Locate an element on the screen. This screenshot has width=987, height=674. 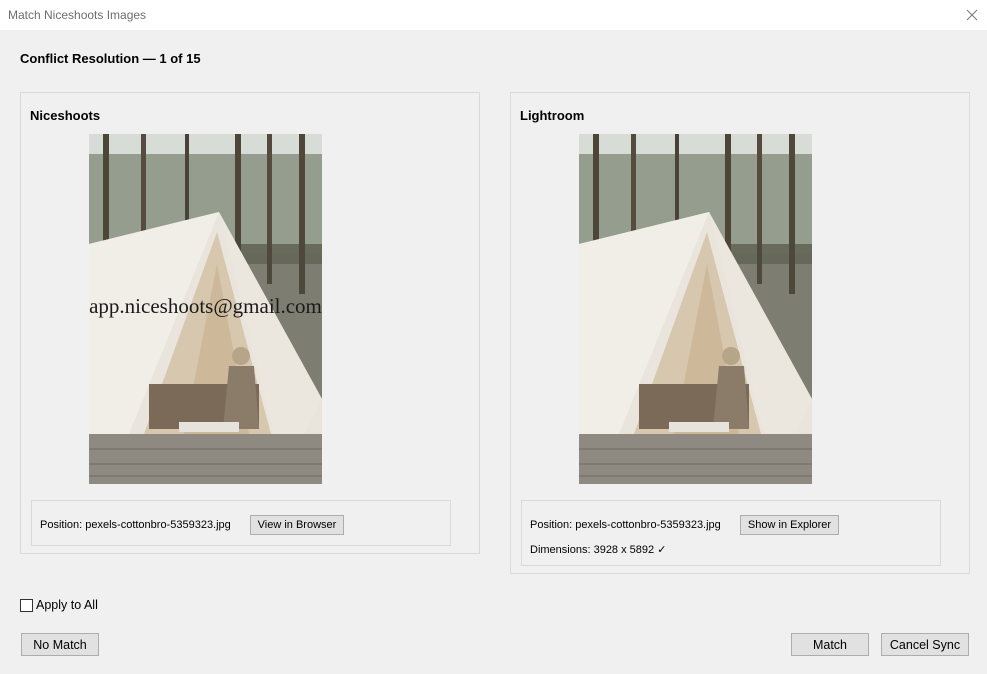
lightroom-preview-image is located at coordinates (695, 309).